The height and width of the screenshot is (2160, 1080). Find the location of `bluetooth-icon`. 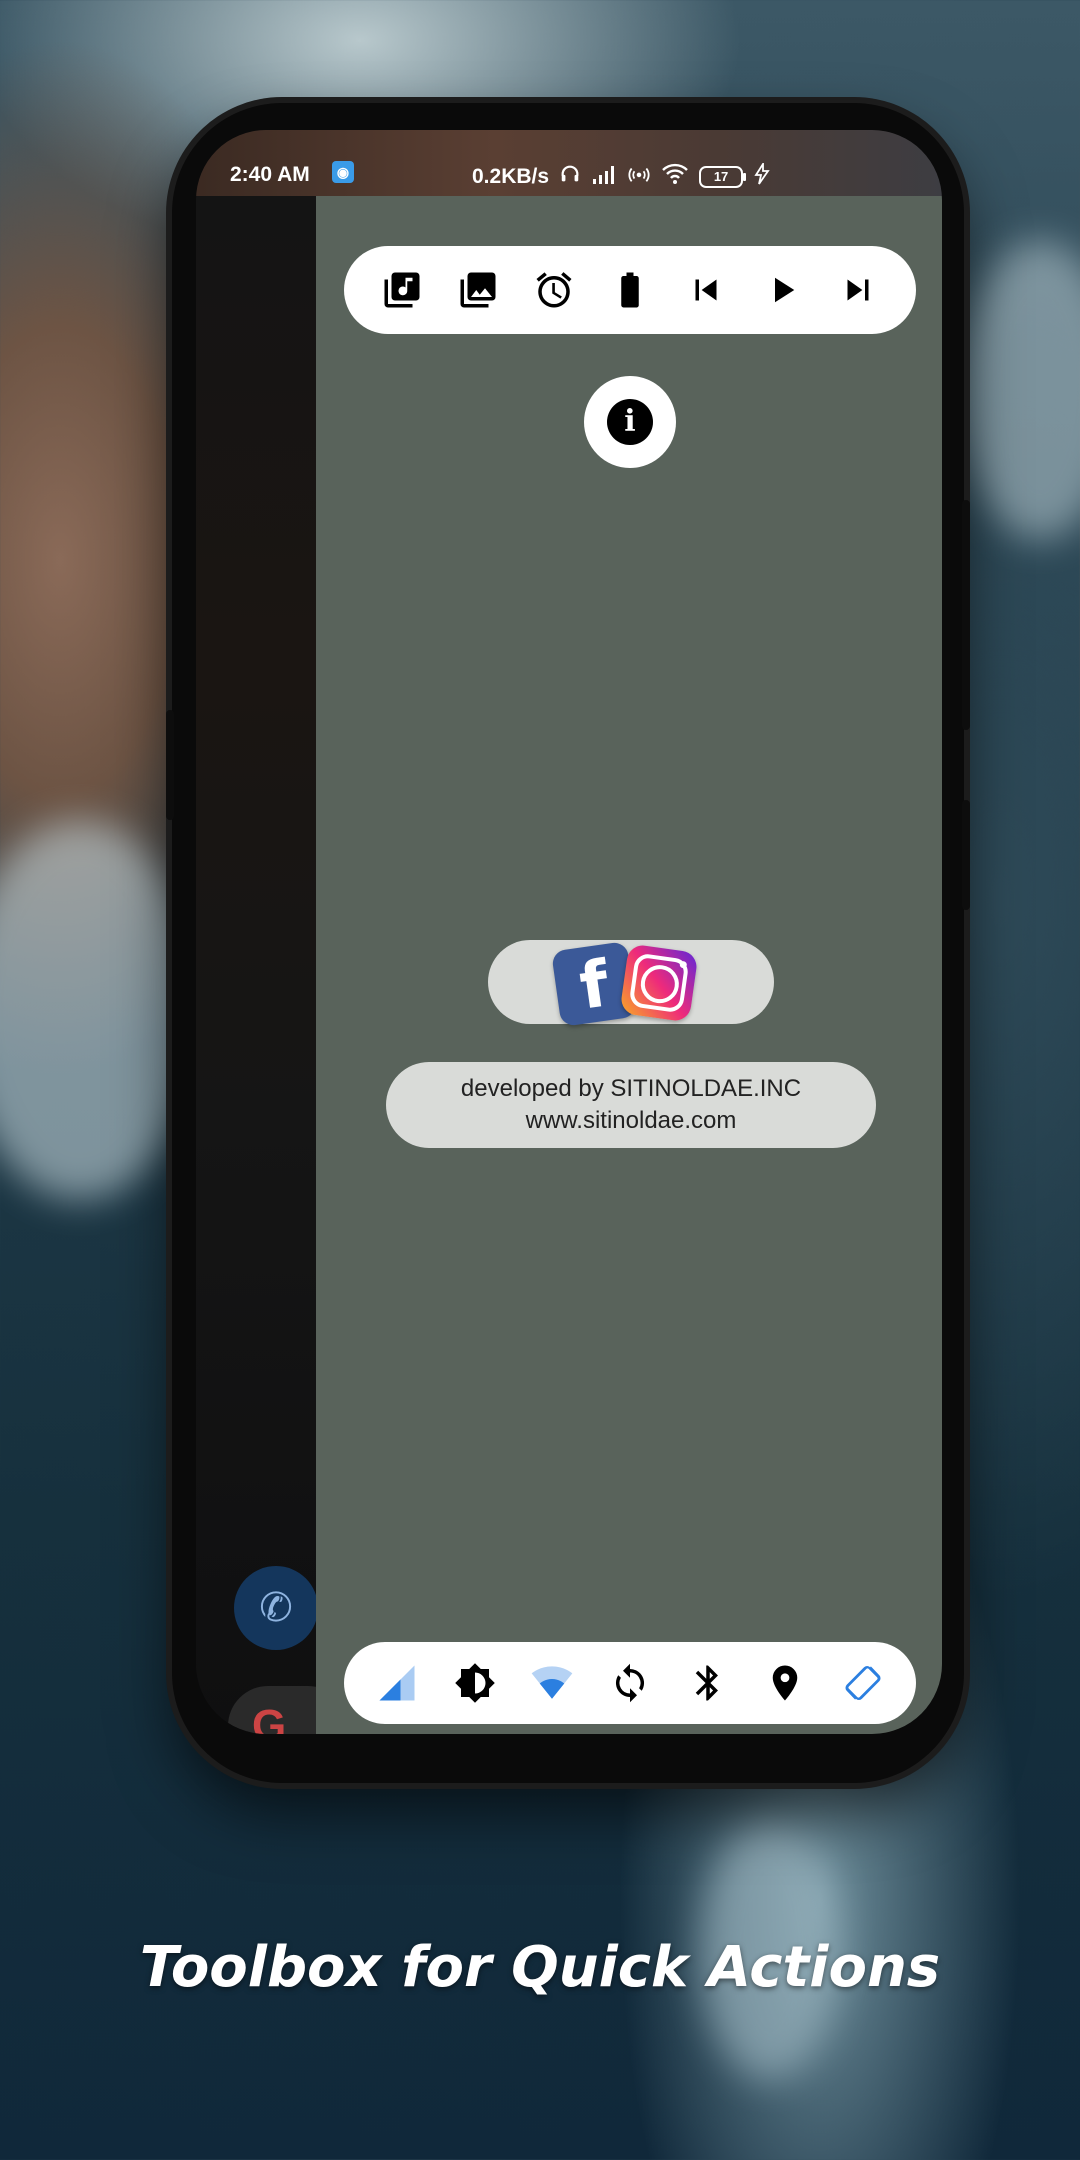

bluetooth-icon is located at coordinates (708, 1683).